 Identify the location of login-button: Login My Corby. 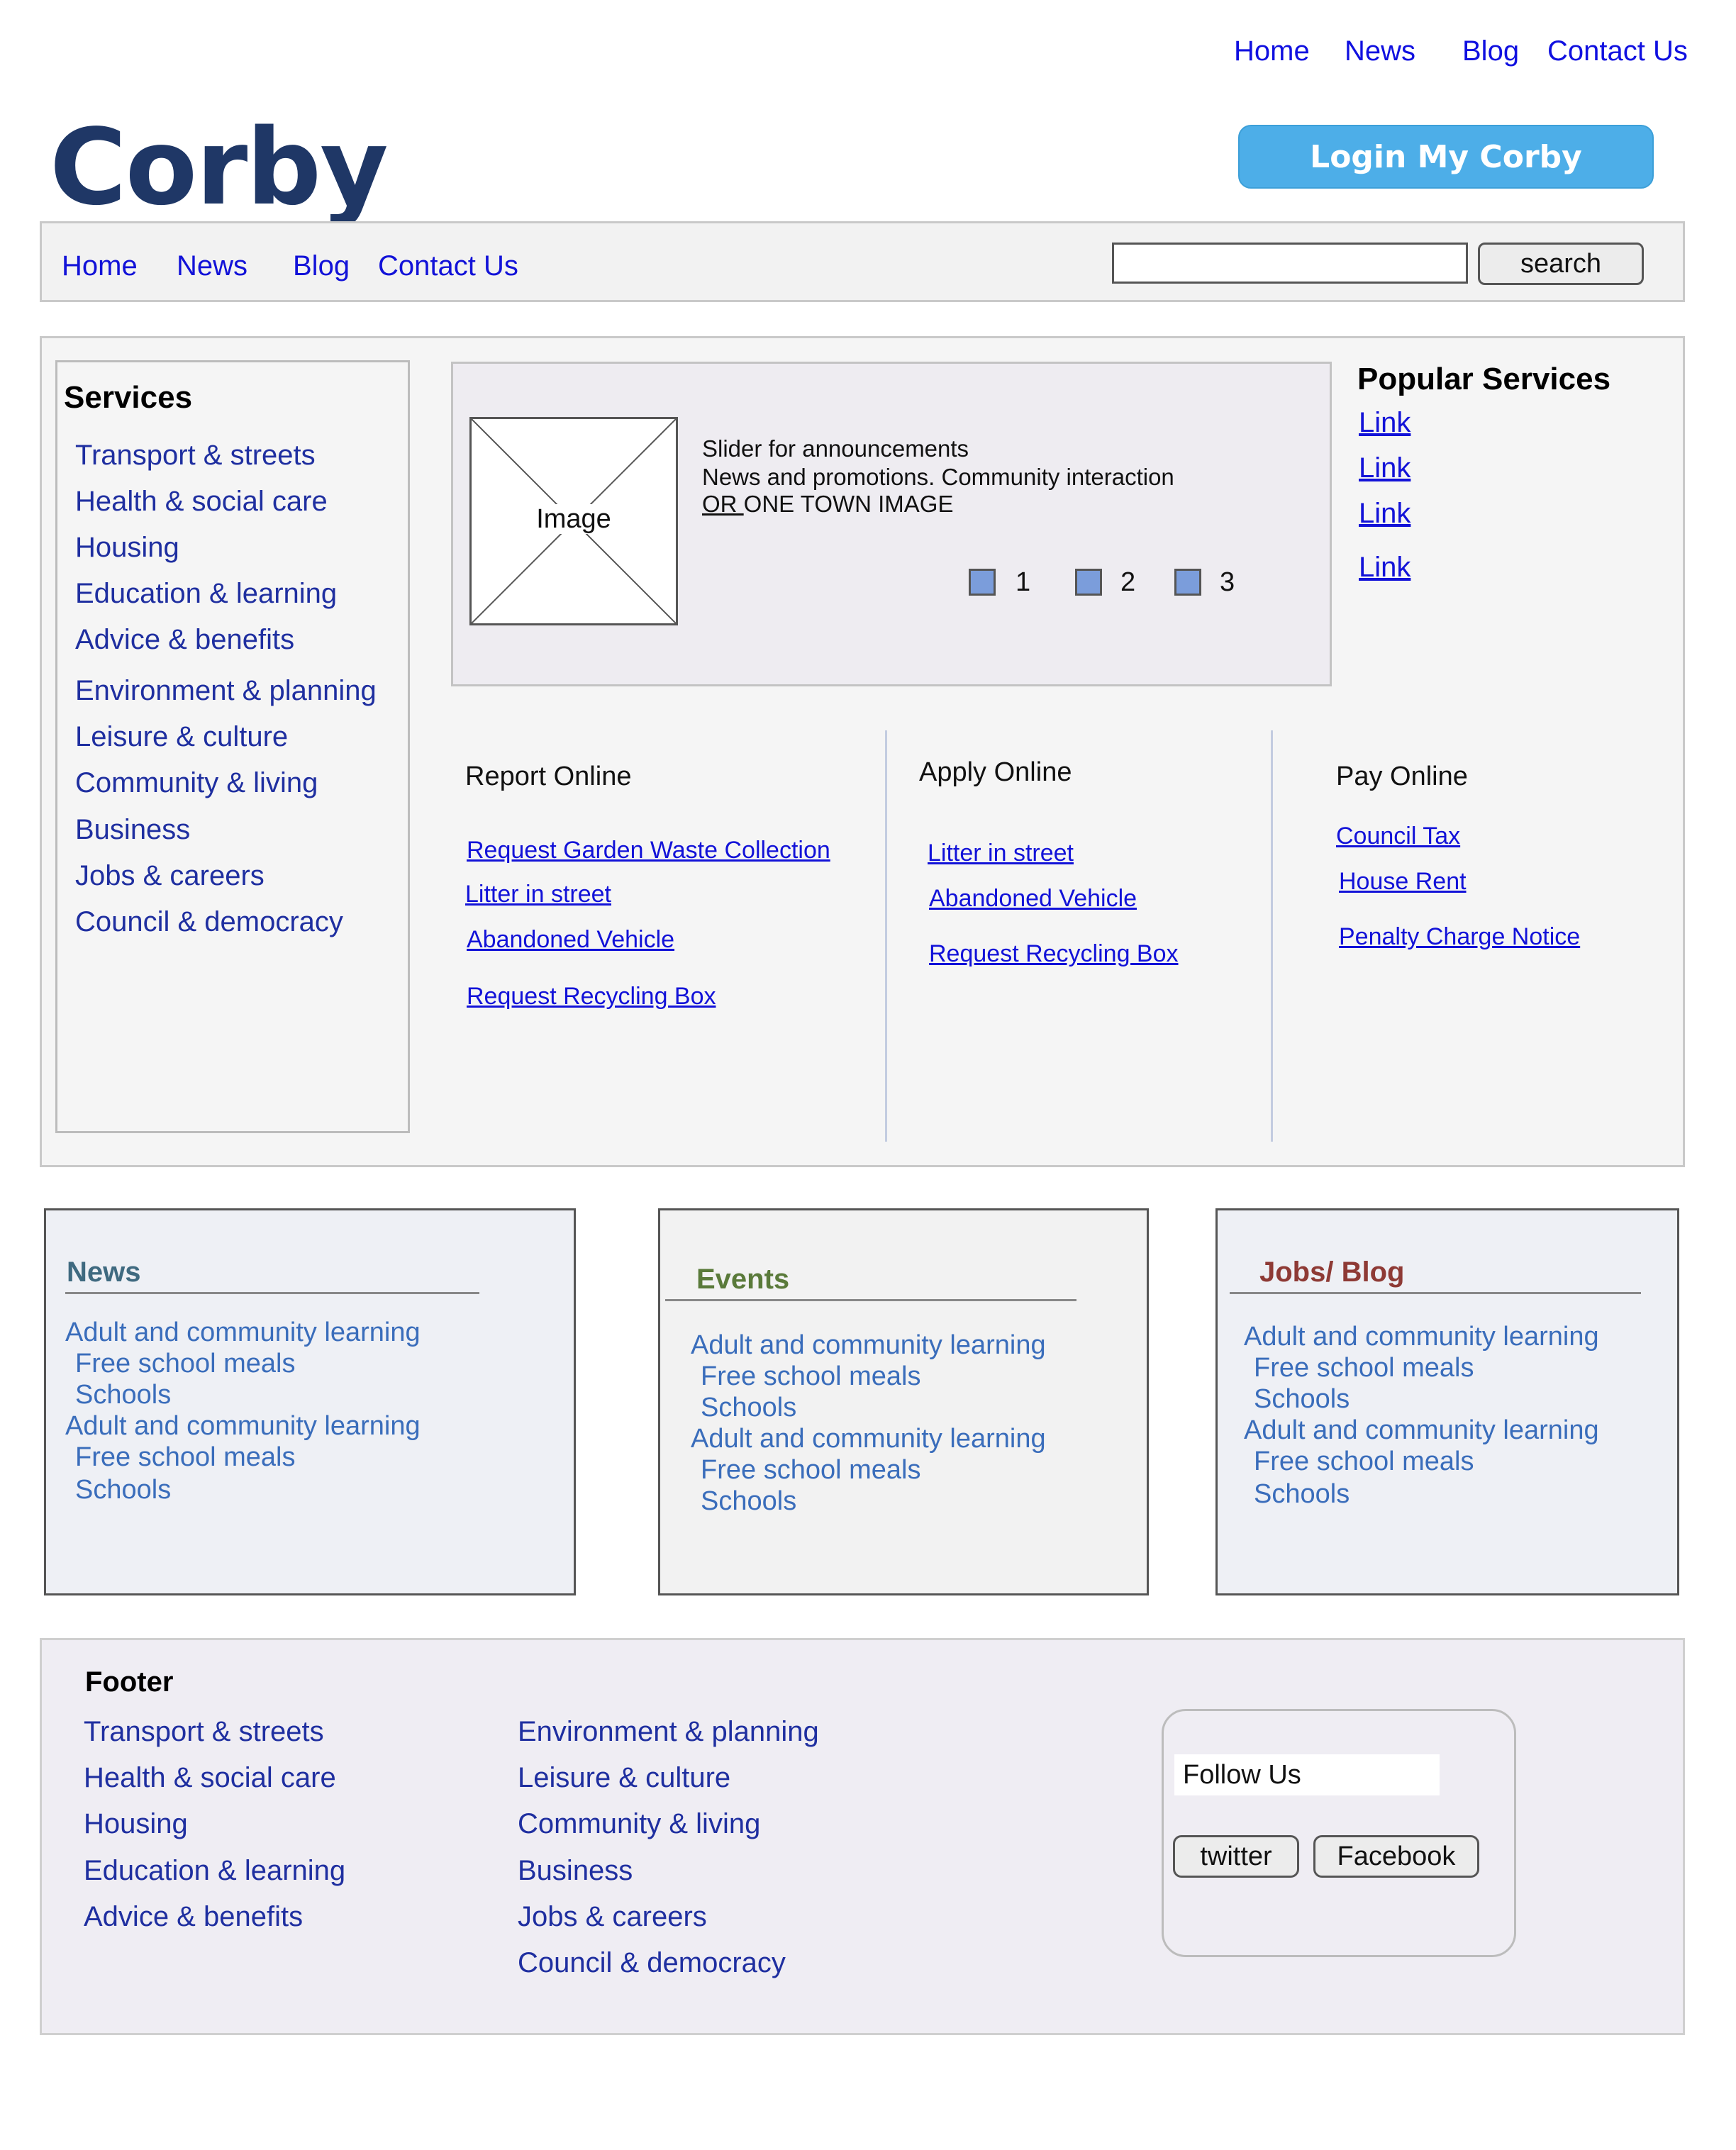
(1446, 157).